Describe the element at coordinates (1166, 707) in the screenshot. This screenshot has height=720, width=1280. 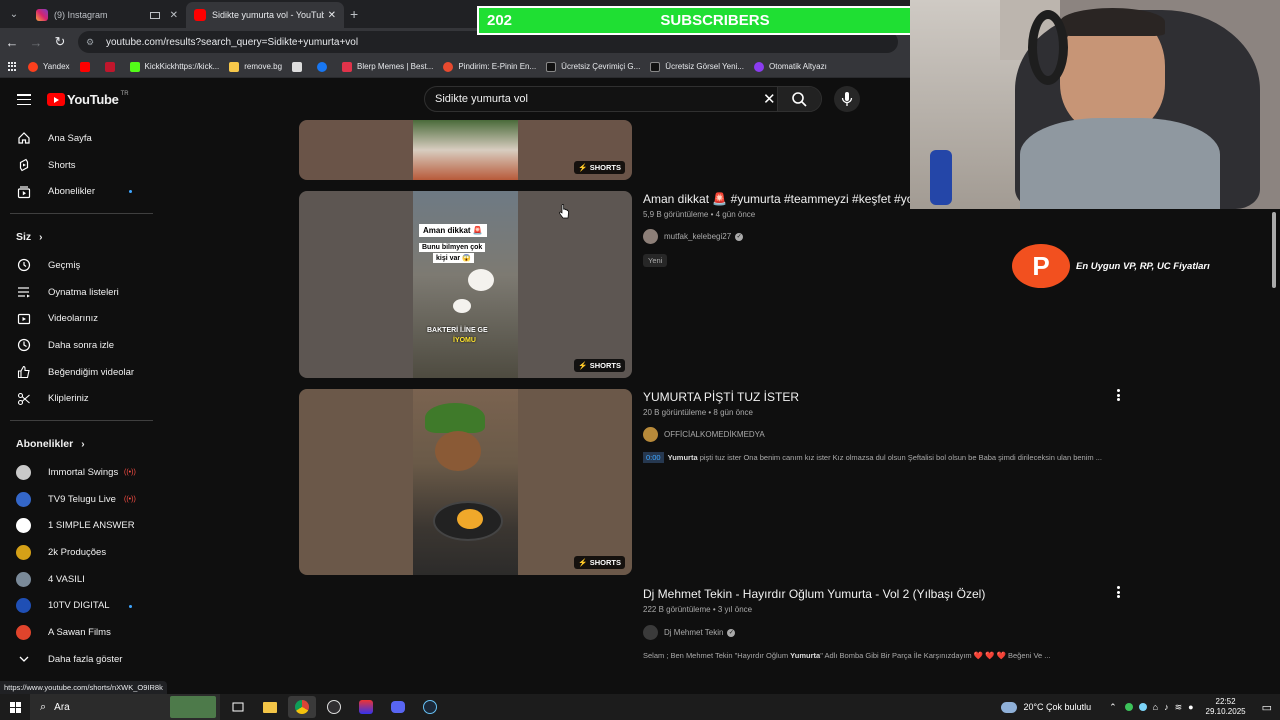
I see `volume-icon: ♪` at that location.